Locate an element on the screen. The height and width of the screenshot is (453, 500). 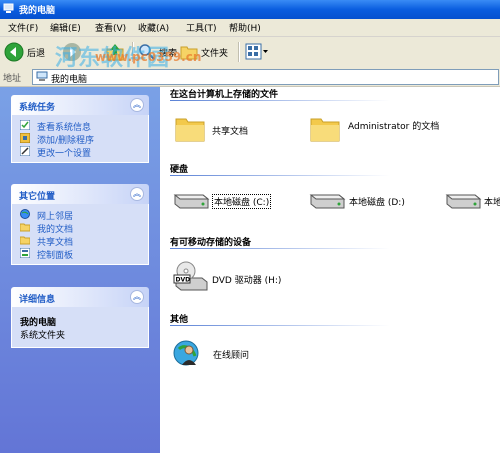
place-network: 网上邻居 is located at coordinates (80, 215).